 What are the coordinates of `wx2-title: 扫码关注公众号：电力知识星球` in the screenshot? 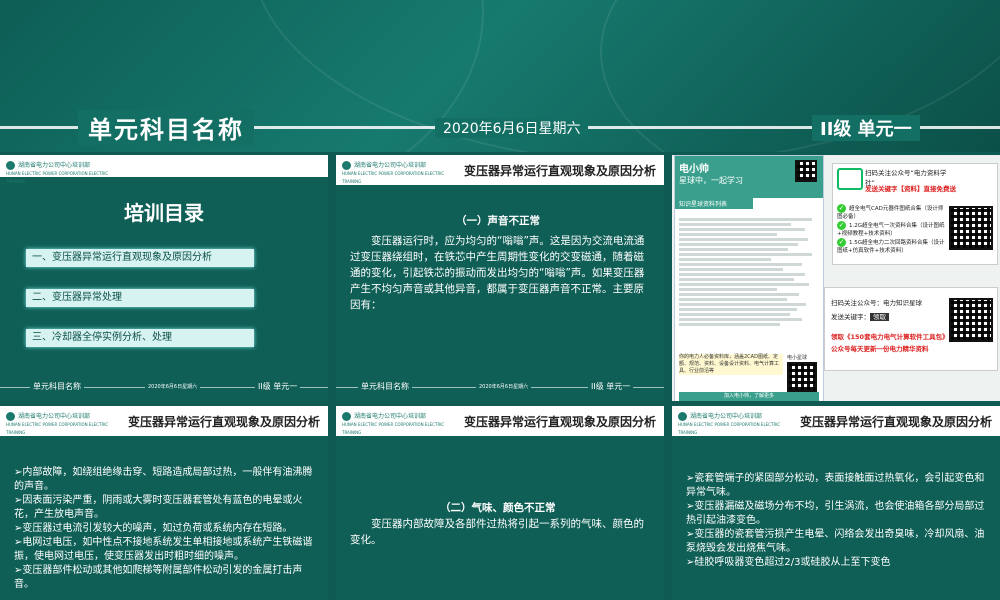 It's located at (876, 303).